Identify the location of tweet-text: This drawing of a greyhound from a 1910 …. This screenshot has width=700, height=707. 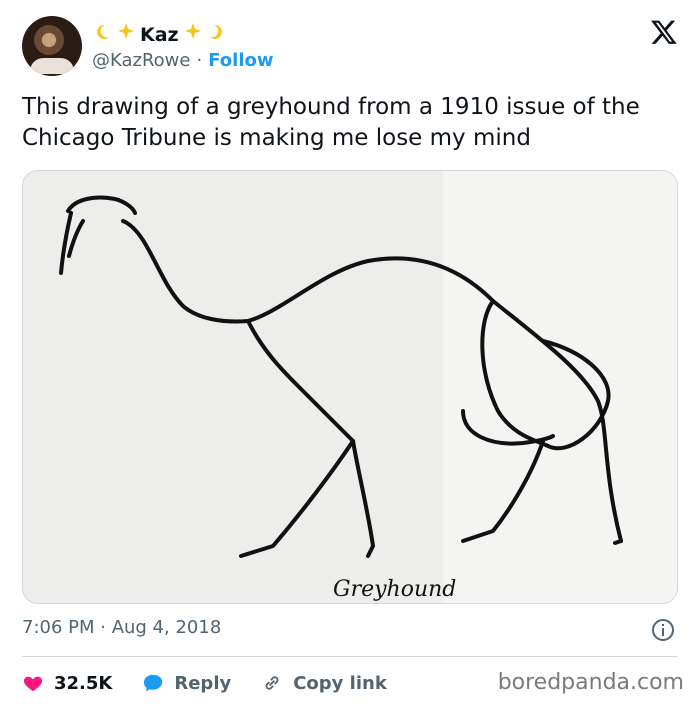
(331, 122).